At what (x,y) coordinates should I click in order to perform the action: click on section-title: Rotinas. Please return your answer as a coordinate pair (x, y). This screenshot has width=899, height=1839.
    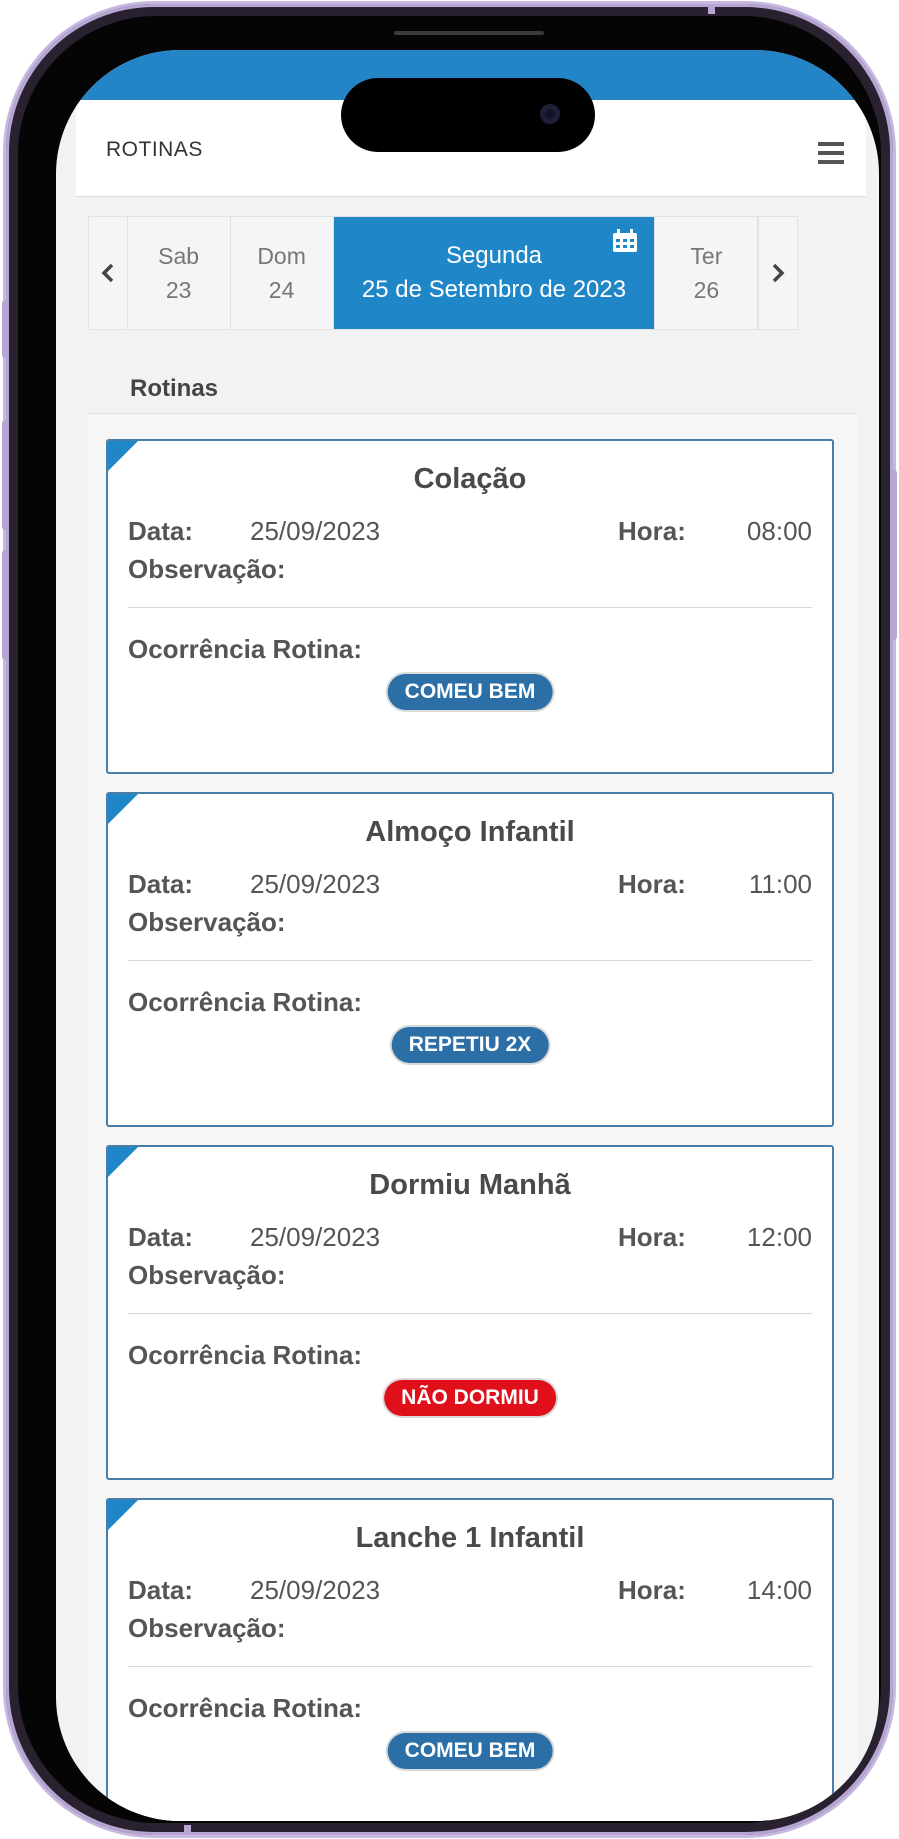
    Looking at the image, I should click on (174, 388).